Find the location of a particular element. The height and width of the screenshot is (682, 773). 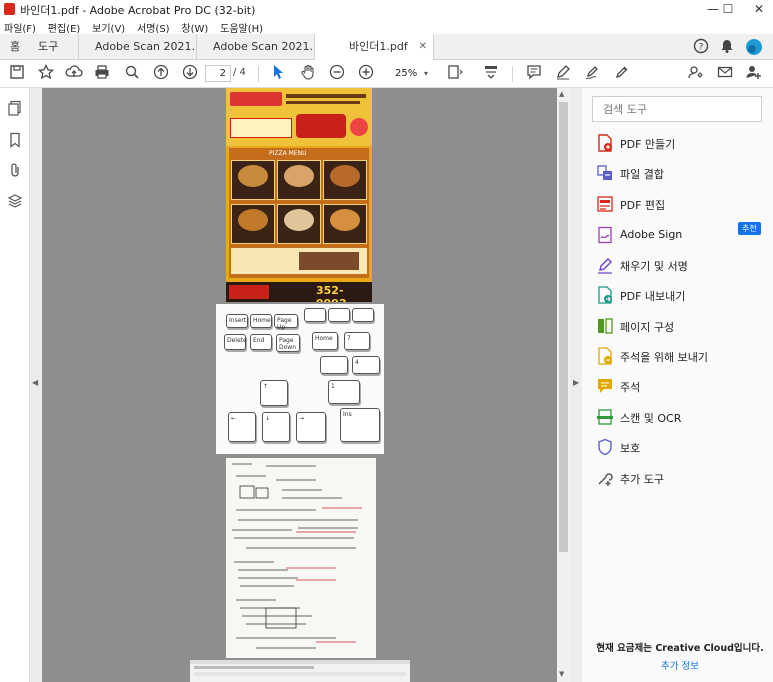

adobe-sign-icon is located at coordinates (605, 235).